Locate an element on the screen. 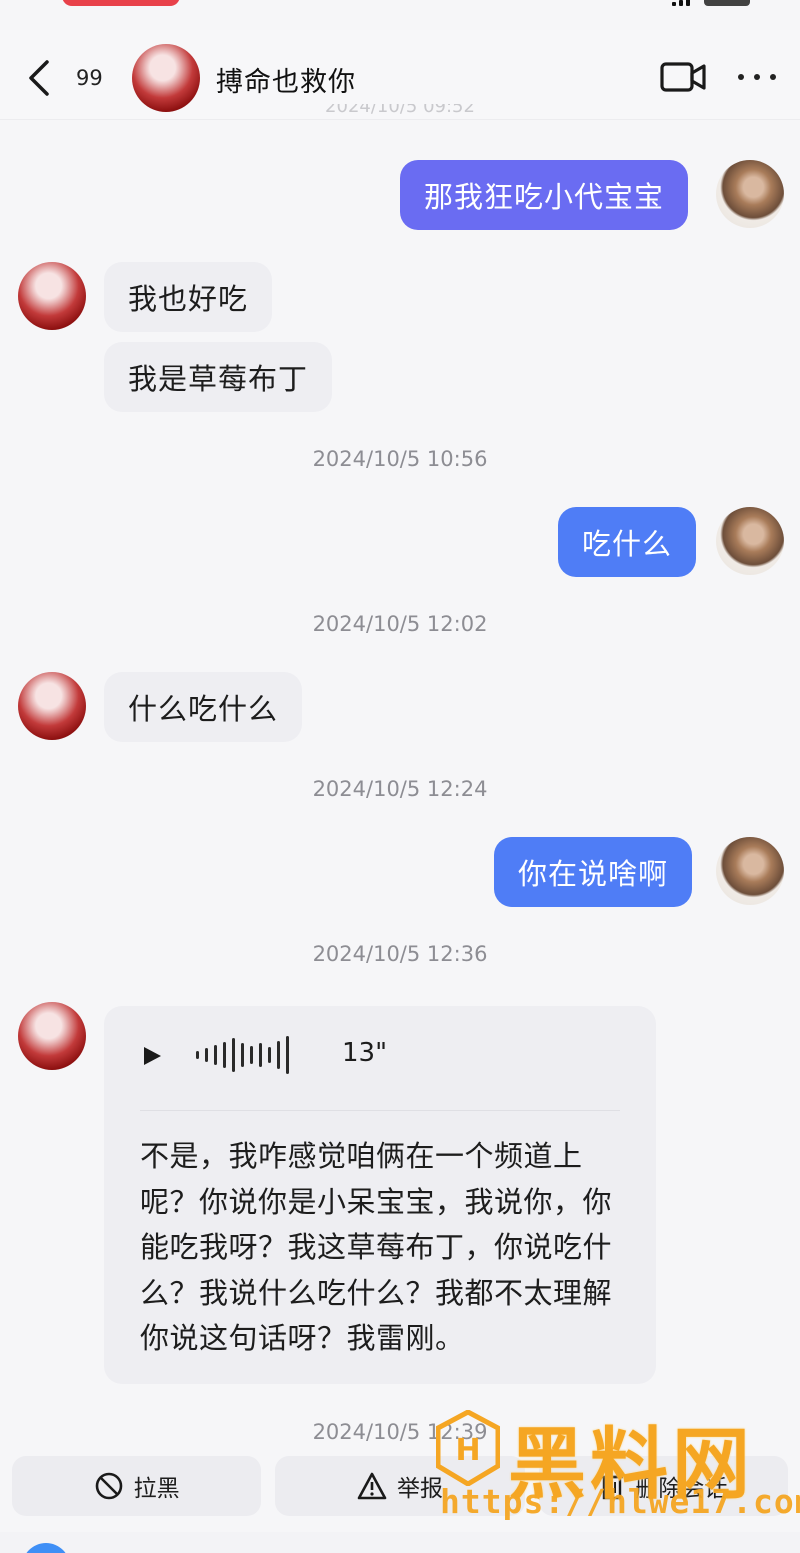 The height and width of the screenshot is (1553, 800). timestamp: 2024/10/5 12:36 is located at coordinates (400, 954).